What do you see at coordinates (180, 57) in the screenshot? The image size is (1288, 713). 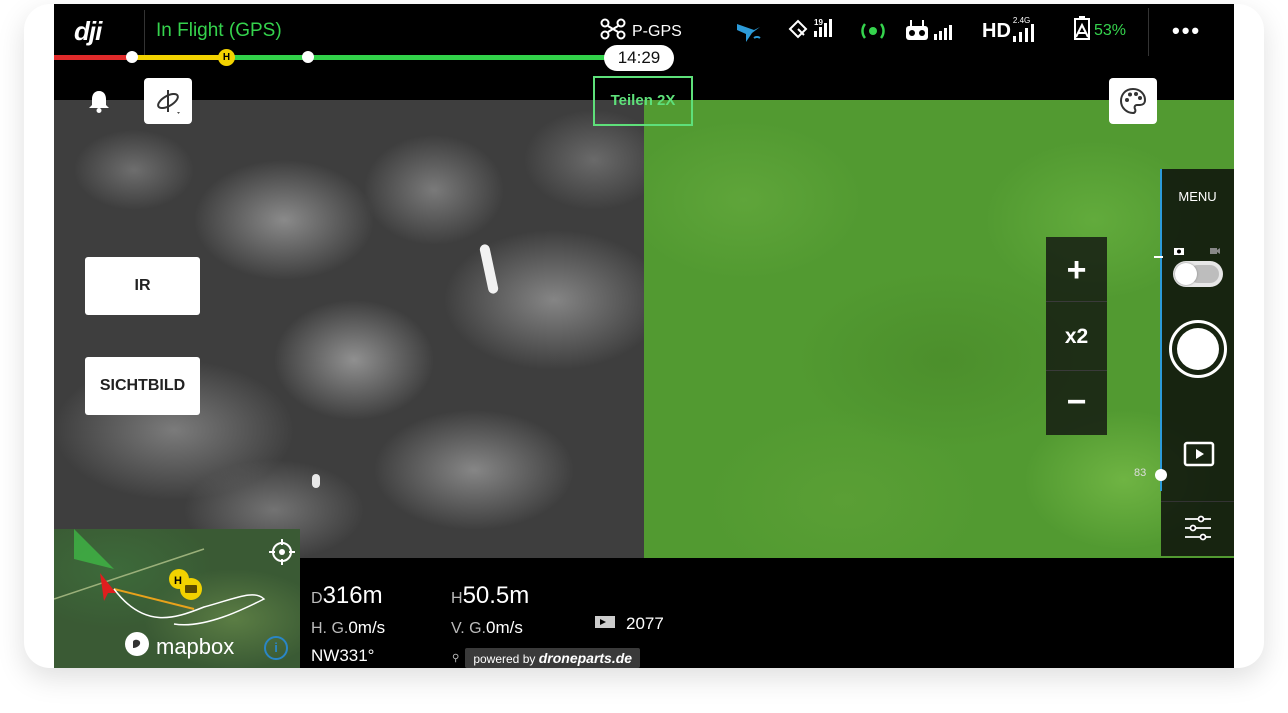 I see `timeline-rth-segment` at bounding box center [180, 57].